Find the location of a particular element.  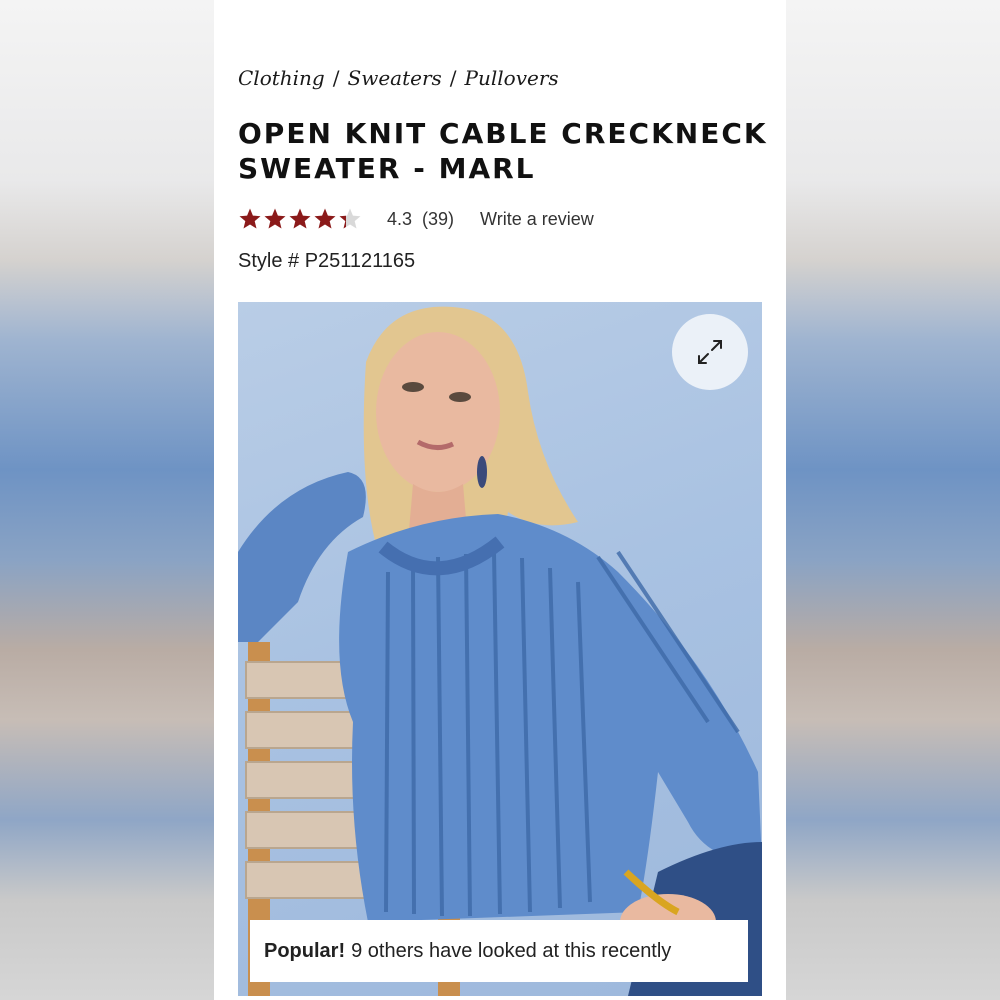

product-title: OPEN KNIT CABLE CRECKNECK SWEATER - MARL is located at coordinates (503, 151).